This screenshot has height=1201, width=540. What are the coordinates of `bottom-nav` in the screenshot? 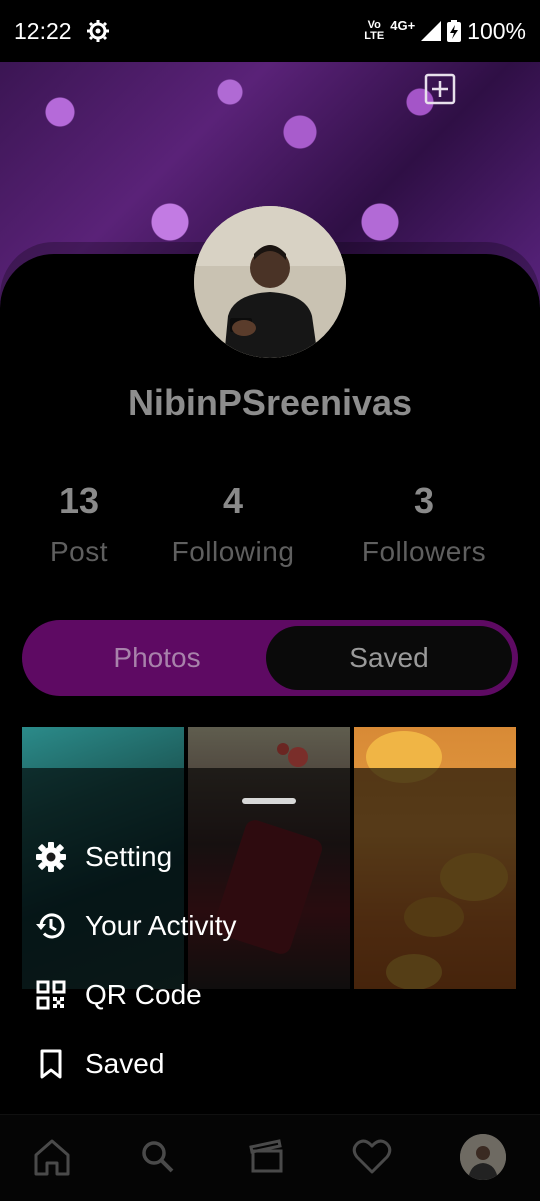 It's located at (270, 1157).